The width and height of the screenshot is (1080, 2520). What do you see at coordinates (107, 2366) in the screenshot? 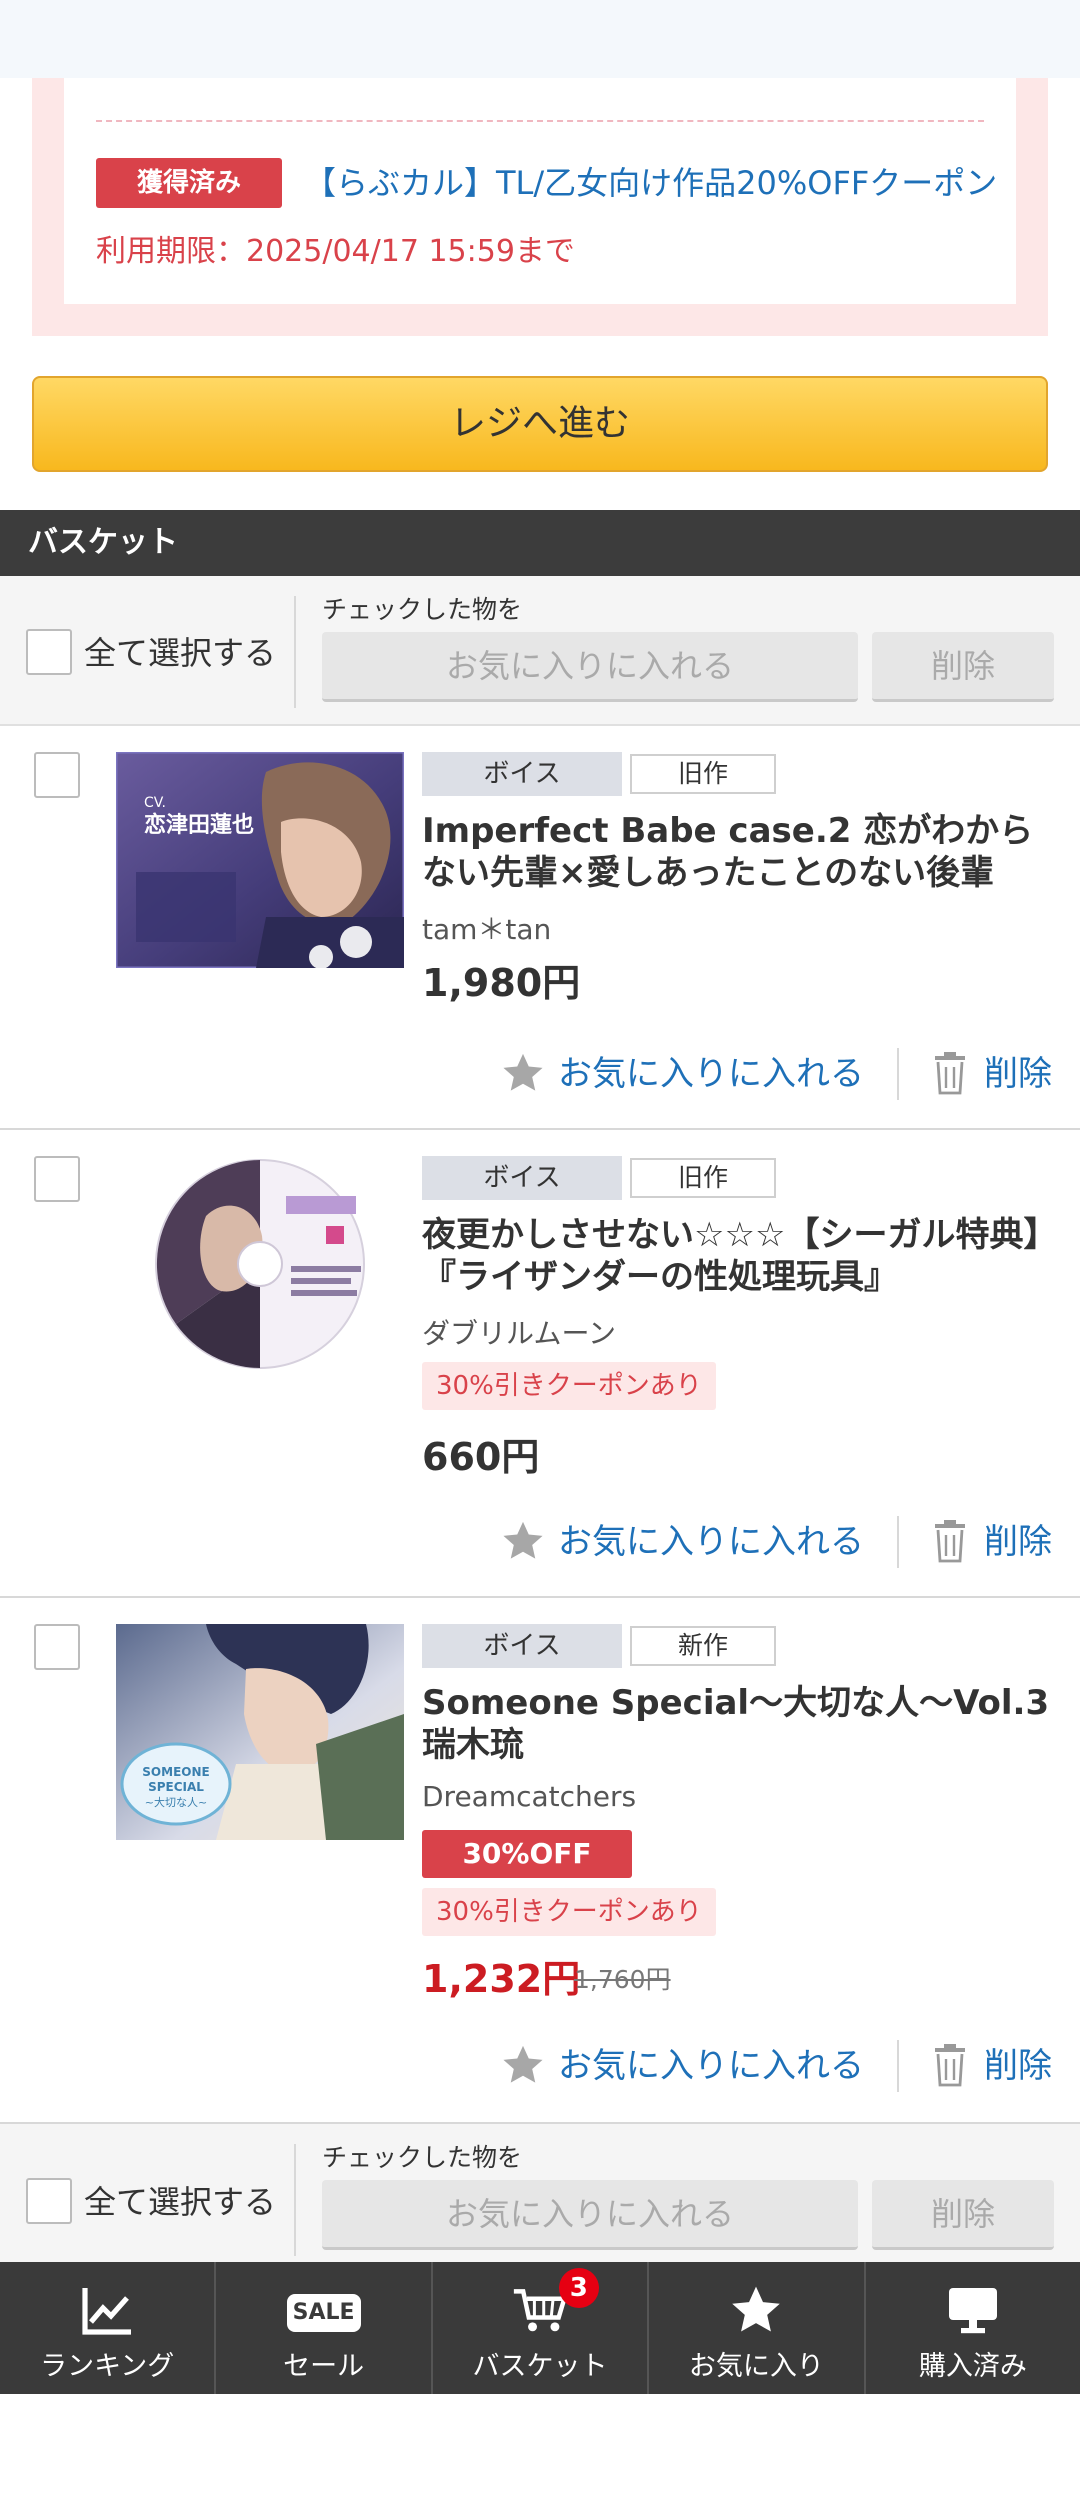
I see `nav-ranking-label: ランキング` at bounding box center [107, 2366].